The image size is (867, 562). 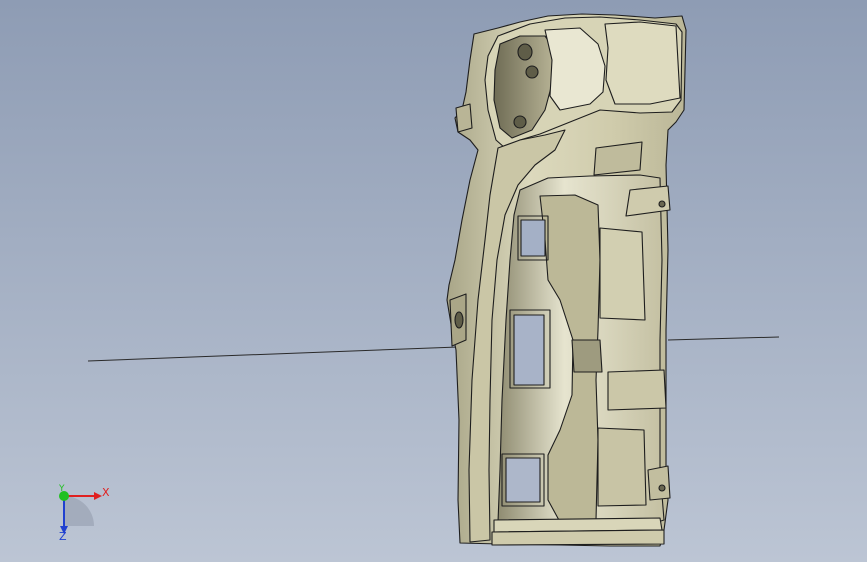 I want to click on triad-shadow, so click(x=79, y=511).